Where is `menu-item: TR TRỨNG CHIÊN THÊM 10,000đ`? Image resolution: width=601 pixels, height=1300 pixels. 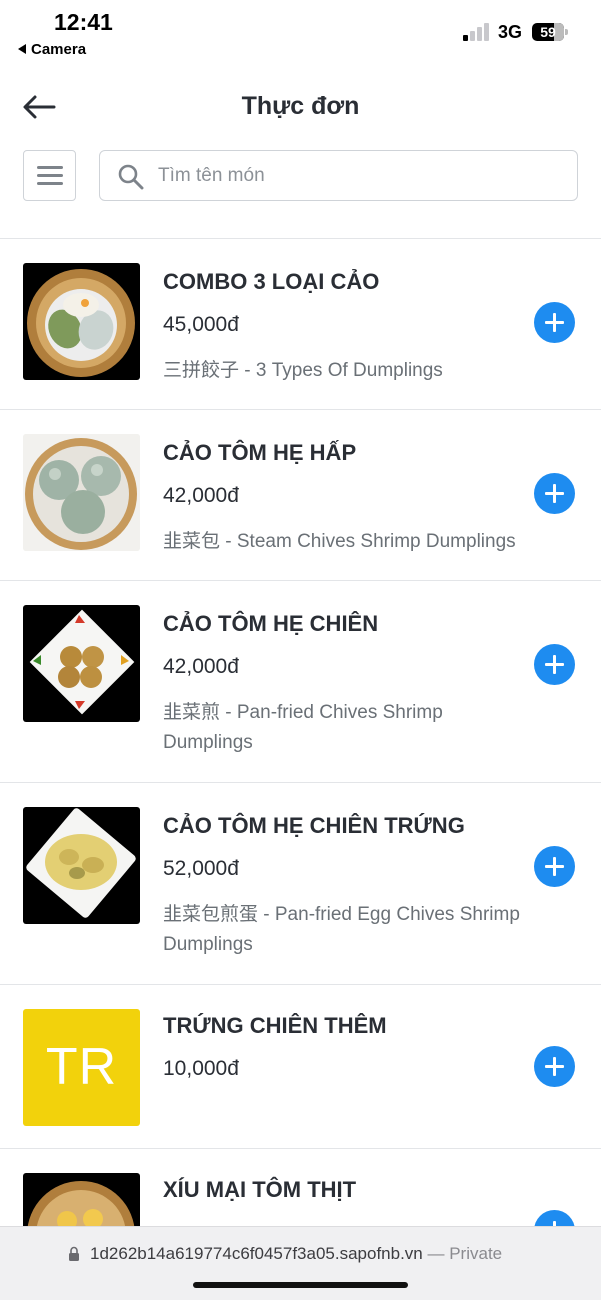
menu-item: TR TRỨNG CHIÊN THÊM 10,000đ is located at coordinates (300, 1067).